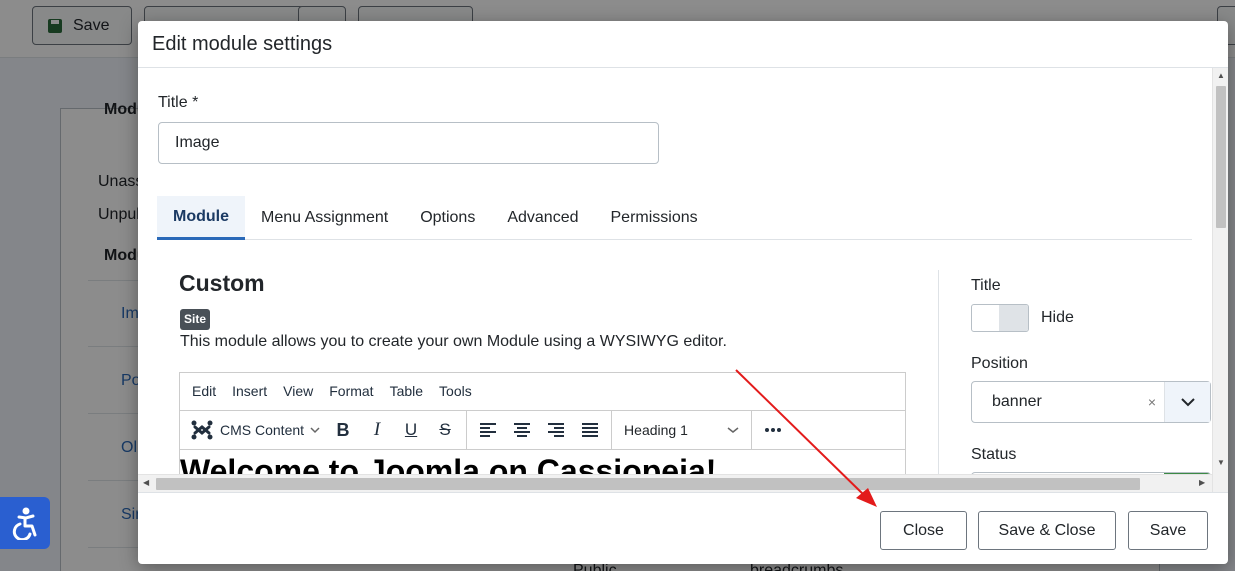 The width and height of the screenshot is (1235, 571). I want to click on title-toggle-state: Hide, so click(1057, 317).